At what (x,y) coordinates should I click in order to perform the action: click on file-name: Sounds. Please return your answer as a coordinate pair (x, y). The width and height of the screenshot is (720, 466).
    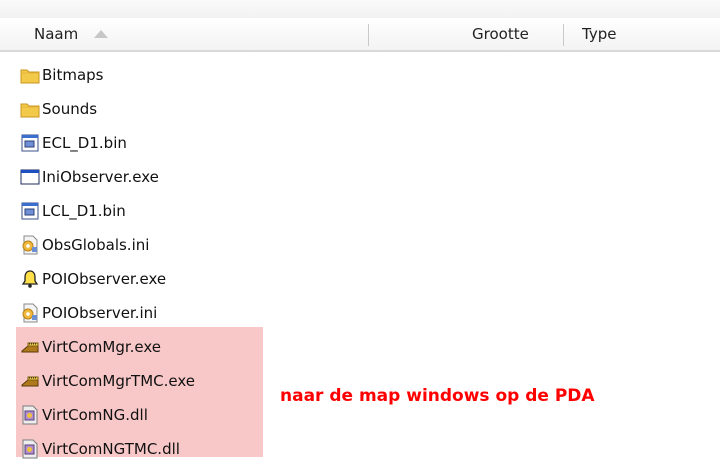
    Looking at the image, I should click on (70, 109).